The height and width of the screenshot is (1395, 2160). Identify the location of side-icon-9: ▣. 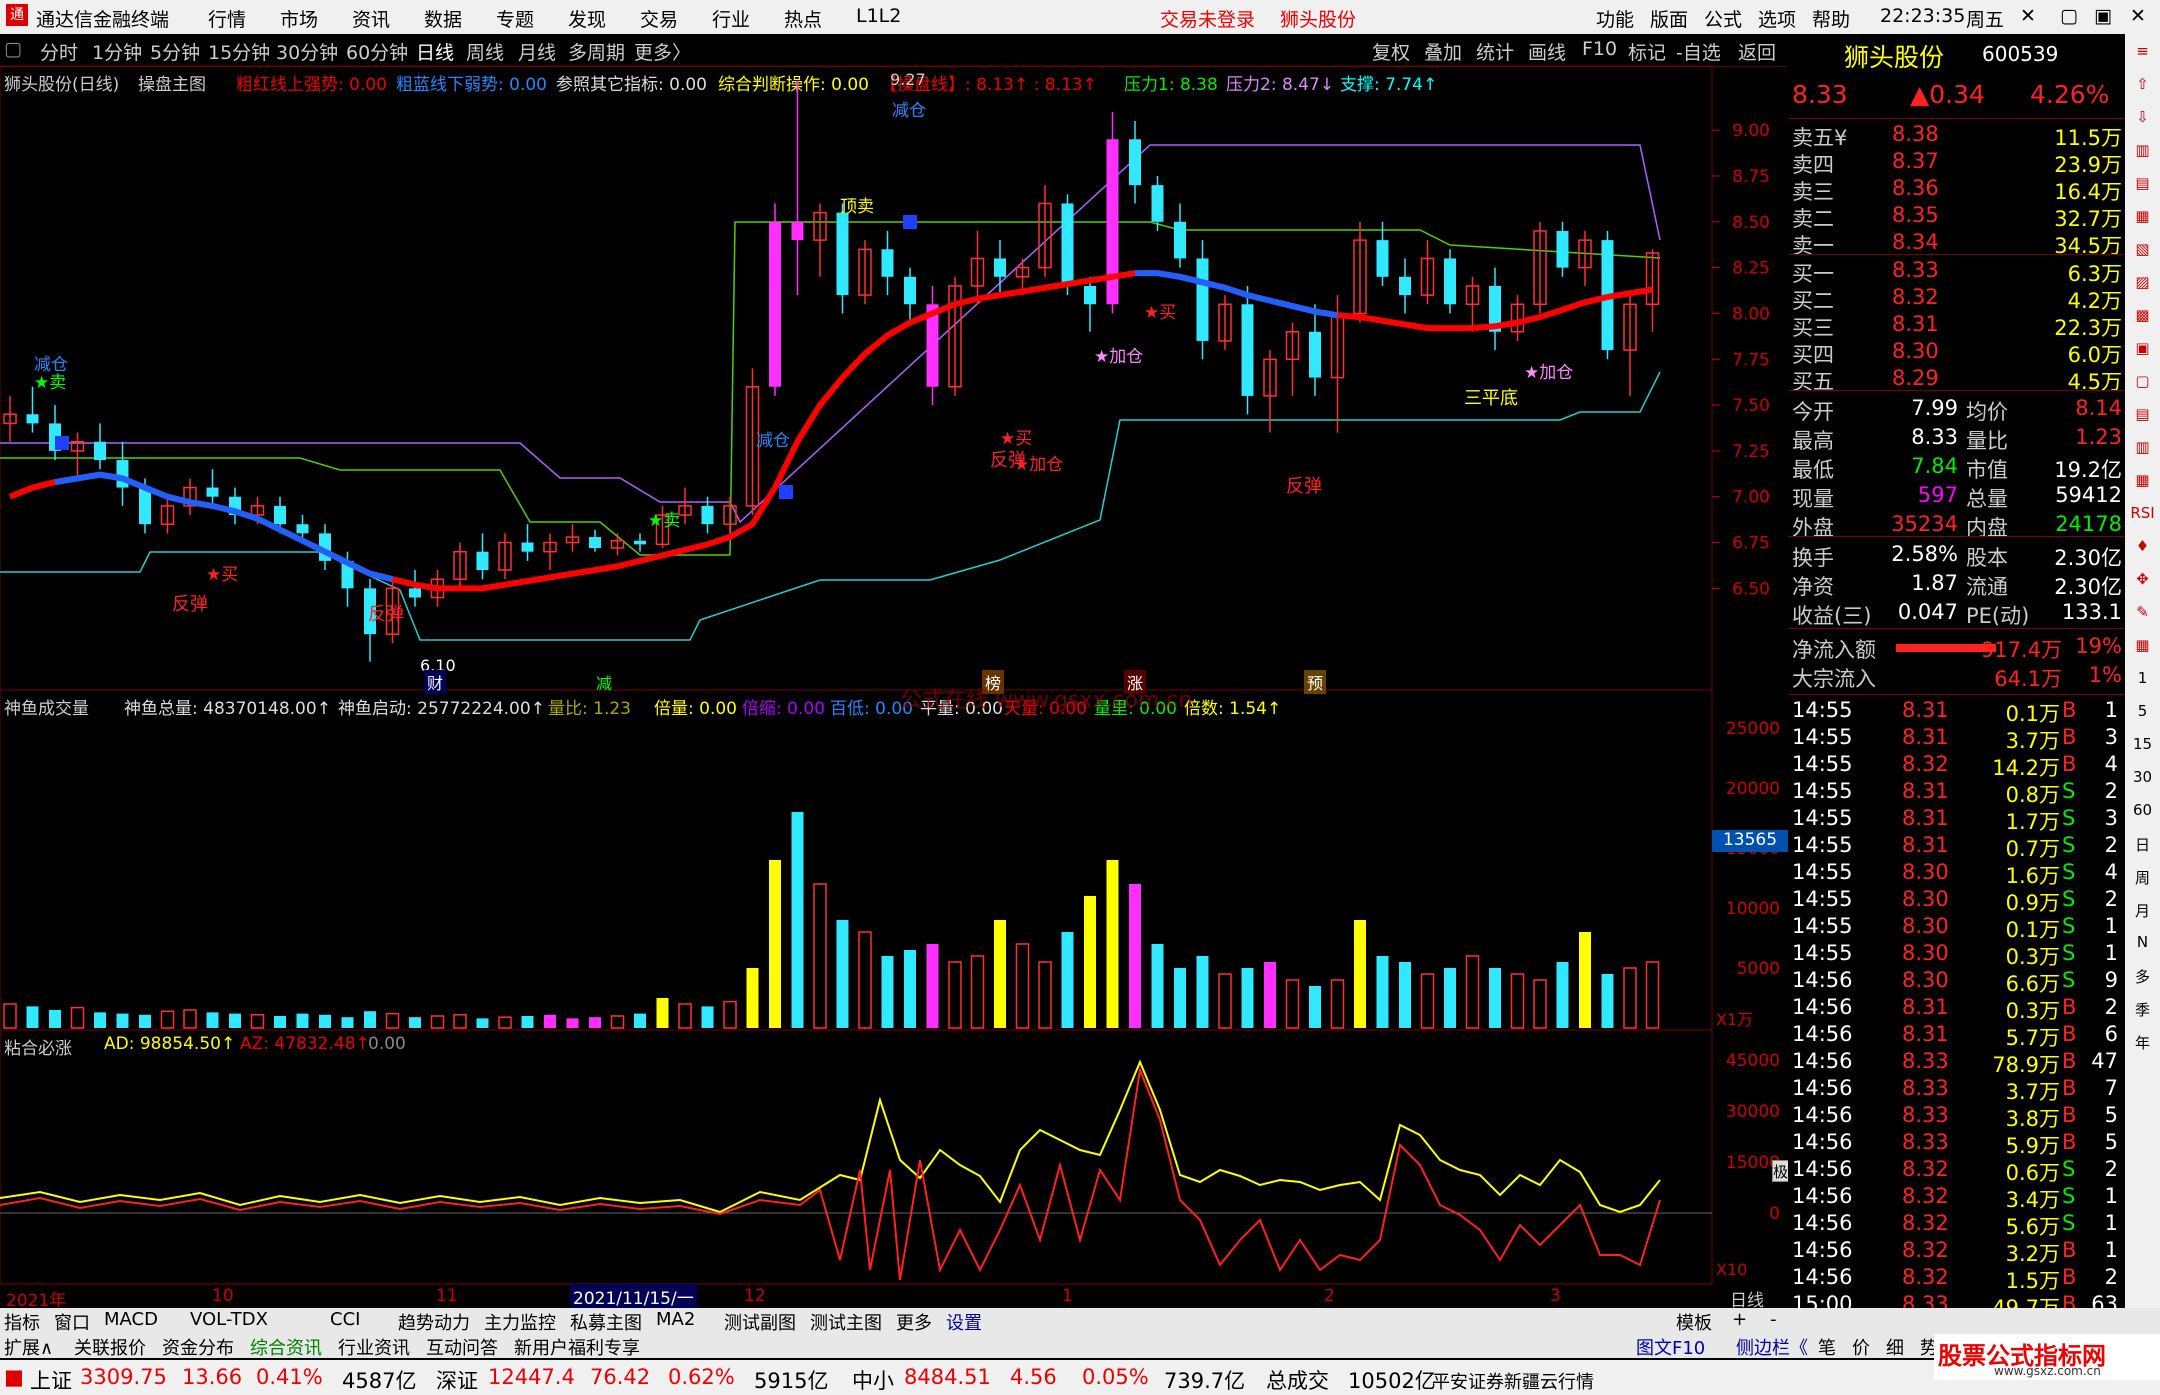
(2142, 348).